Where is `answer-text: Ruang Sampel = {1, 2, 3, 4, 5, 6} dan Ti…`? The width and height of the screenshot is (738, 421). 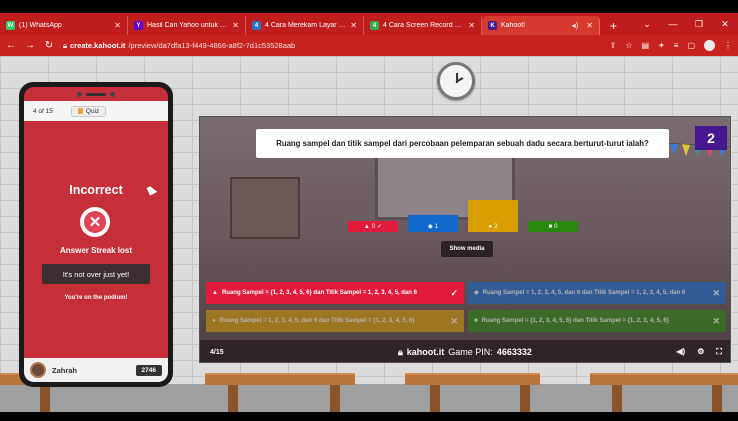 answer-text: Ruang Sampel = {1, 2, 3, 4, 5, 6} dan Ti… is located at coordinates (575, 320).